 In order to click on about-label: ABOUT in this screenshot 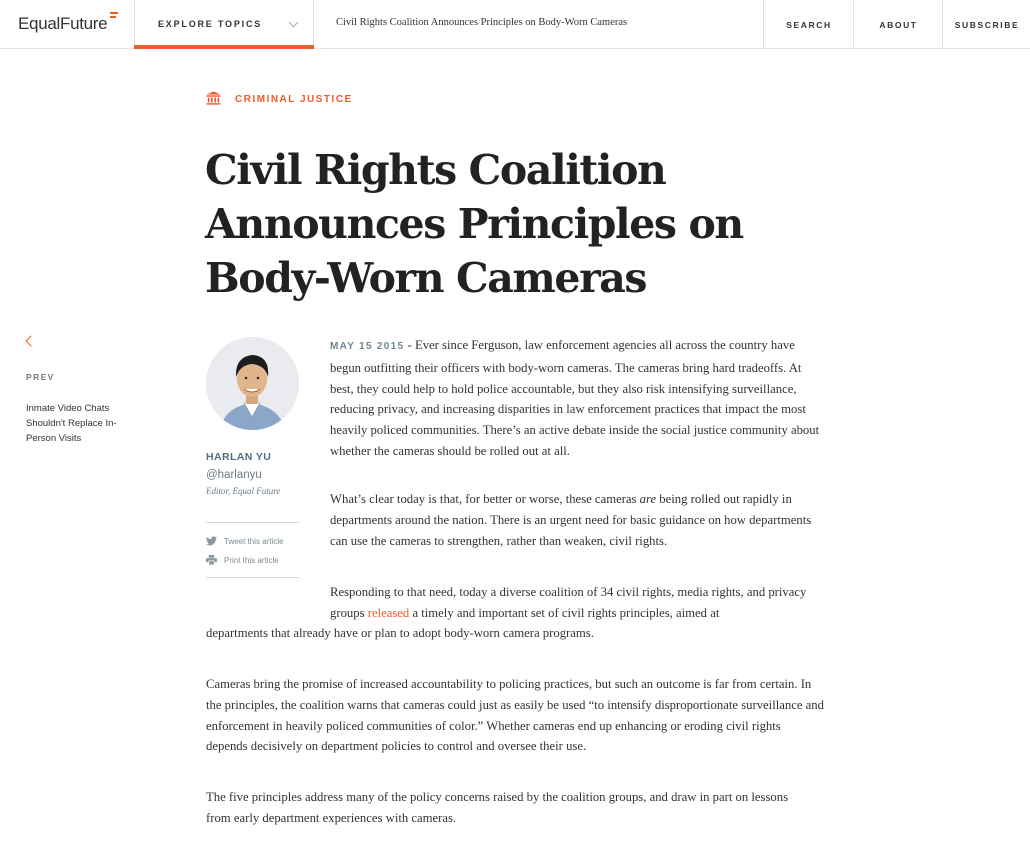, I will do `click(898, 25)`.